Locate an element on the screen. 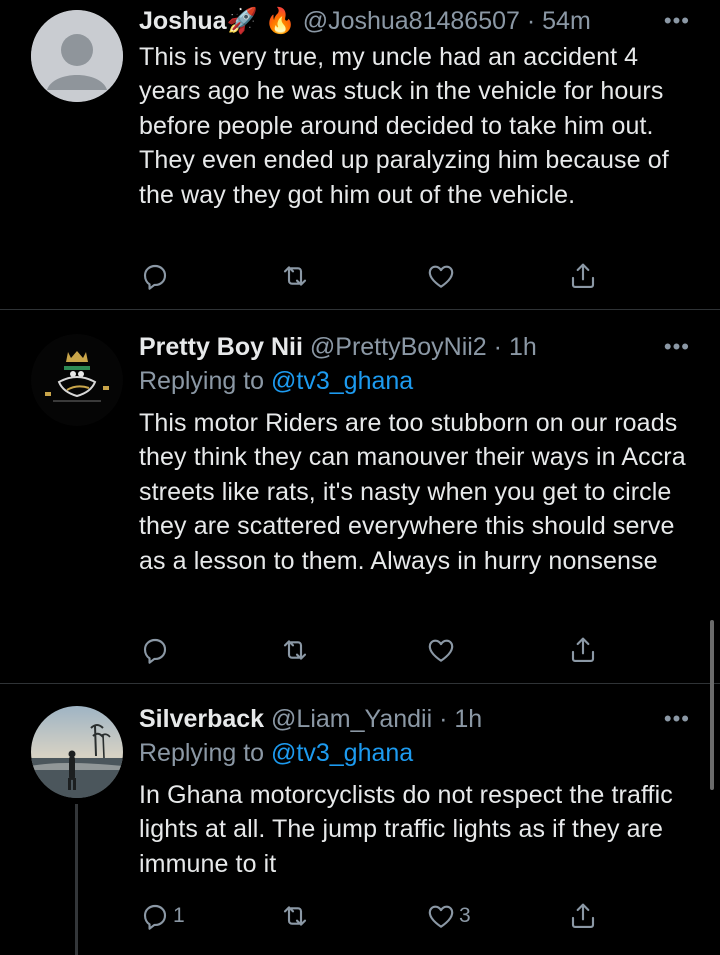 The height and width of the screenshot is (955, 720). tweet-header: Joshua🚀 🔥 @Joshua81486507 · 54m is located at coordinates (414, 21).